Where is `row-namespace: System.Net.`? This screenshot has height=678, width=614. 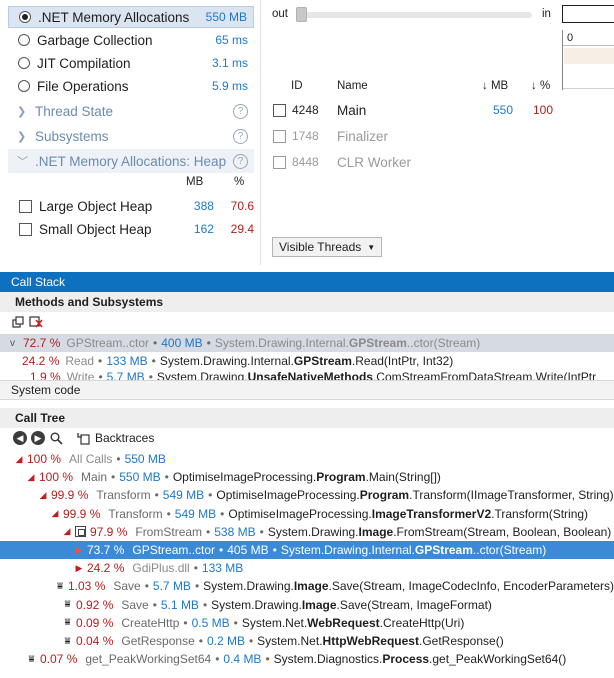
row-namespace: System.Net. is located at coordinates (274, 622).